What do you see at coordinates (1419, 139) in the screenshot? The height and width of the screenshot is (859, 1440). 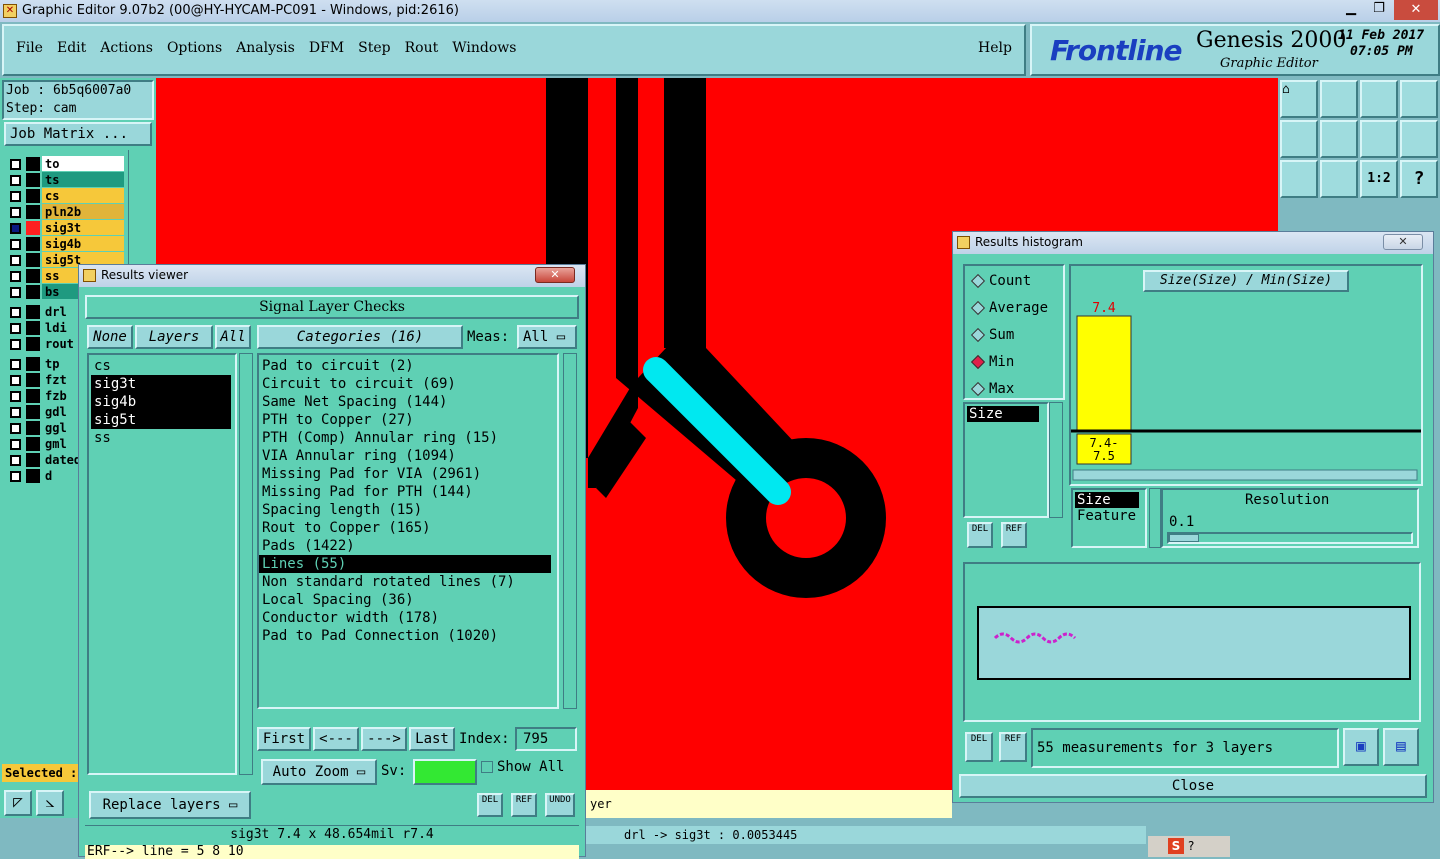 I see `swap-icon` at bounding box center [1419, 139].